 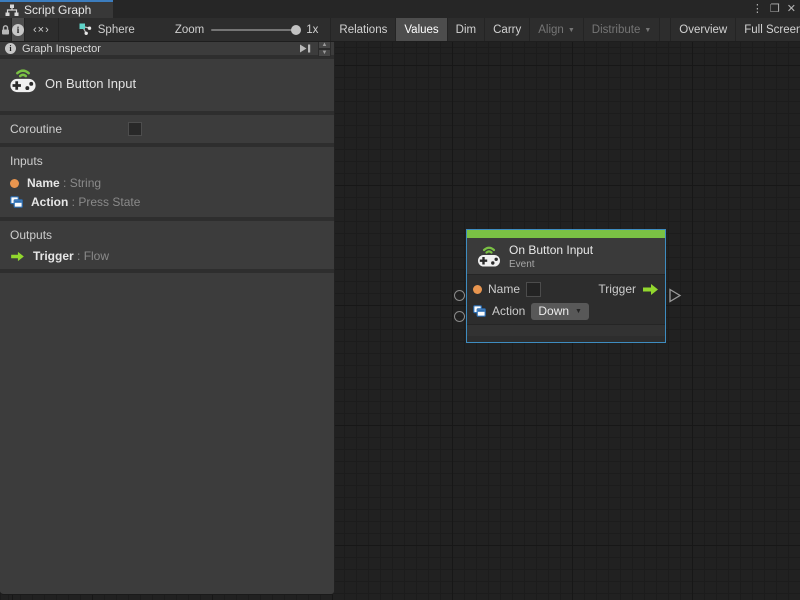 What do you see at coordinates (459, 295) in the screenshot?
I see `name-input-port` at bounding box center [459, 295].